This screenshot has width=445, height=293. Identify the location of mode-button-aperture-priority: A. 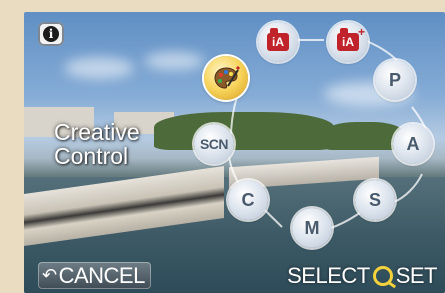
(413, 144).